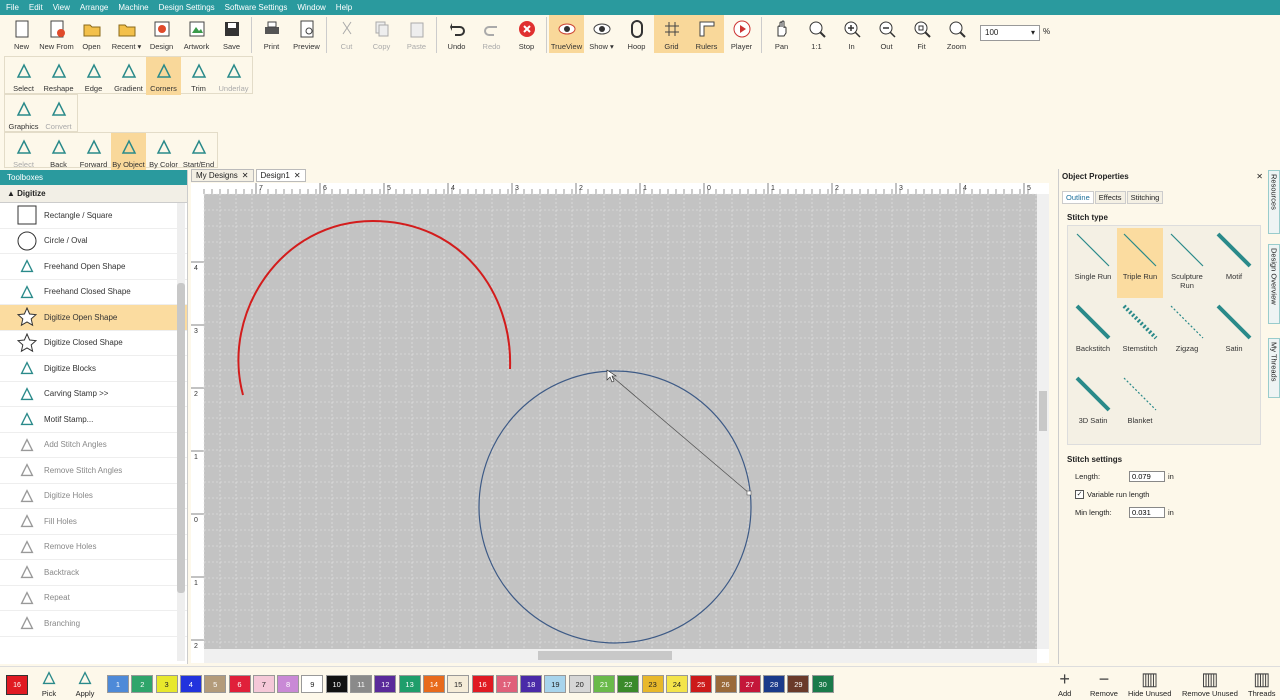 The width and height of the screenshot is (1280, 700). Describe the element at coordinates (628, 684) in the screenshot. I see `thread-swatch: 22` at that location.